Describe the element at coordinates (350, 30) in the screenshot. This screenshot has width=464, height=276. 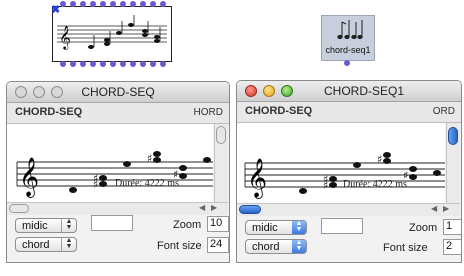
I see `chord-seq-icon` at that location.